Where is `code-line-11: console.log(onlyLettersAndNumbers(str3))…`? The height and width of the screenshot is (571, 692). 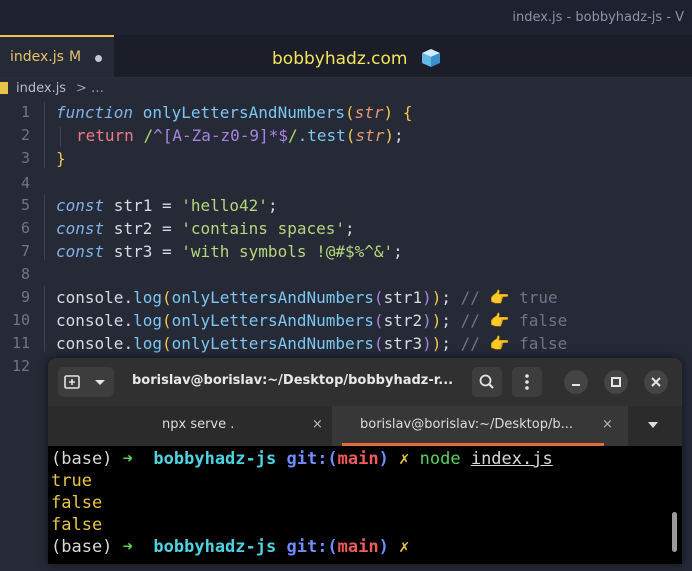 code-line-11: console.log(onlyLettersAndNumbers(str3))… is located at coordinates (312, 343).